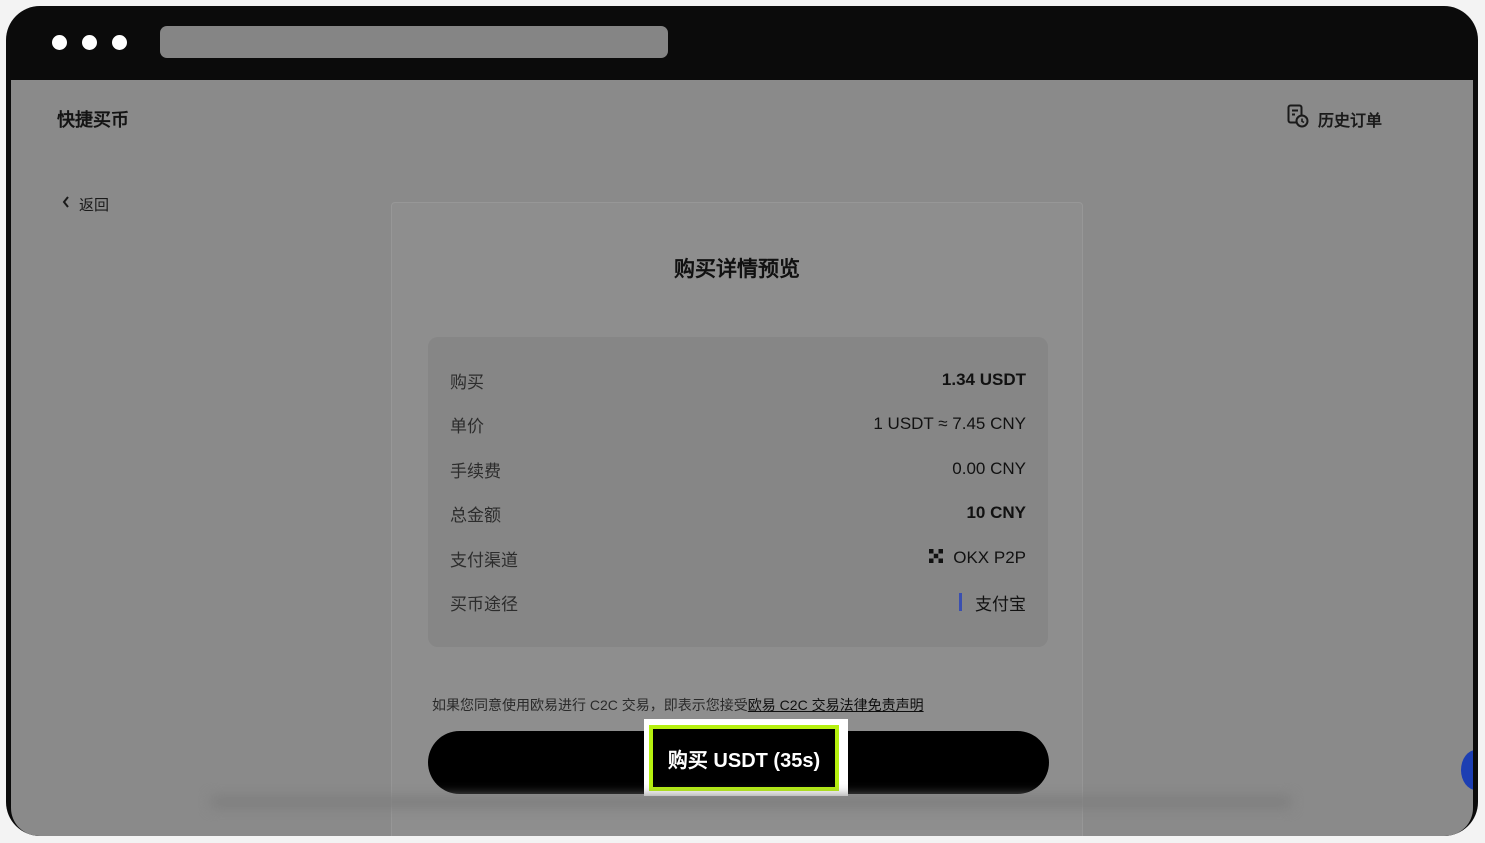 The image size is (1485, 843). I want to click on window-titlebar, so click(742, 43).